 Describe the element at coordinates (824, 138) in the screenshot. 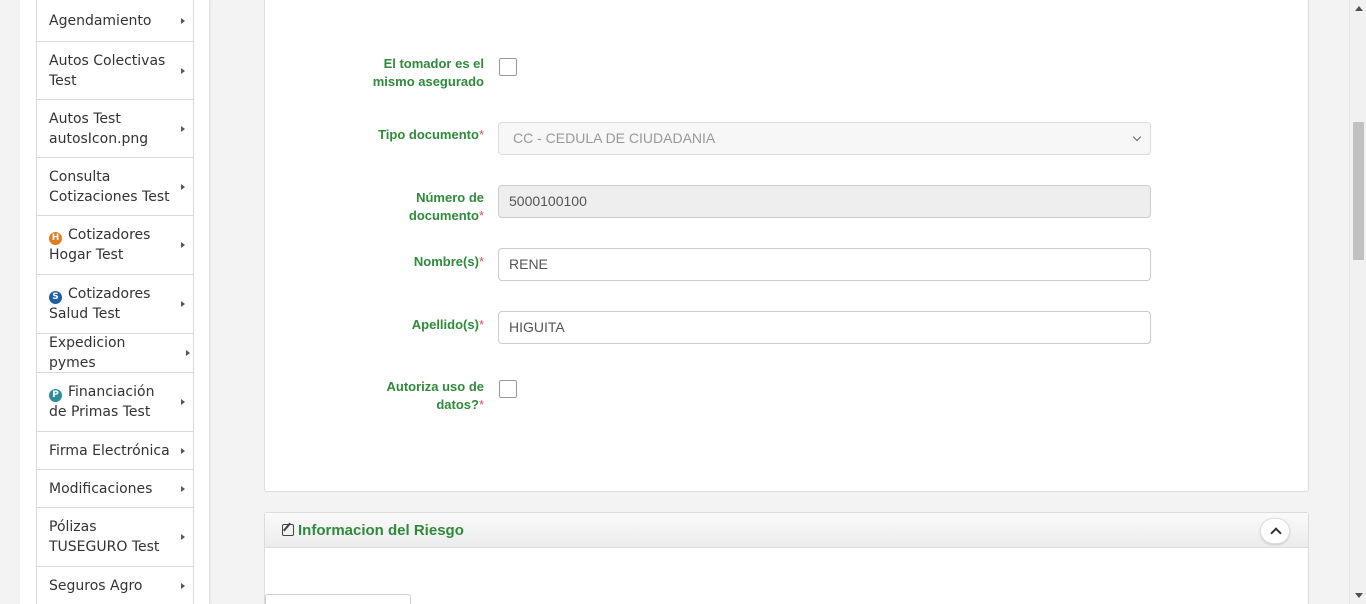

I see `tipo-documento-select: CC - CEDULA DE CIUDADANIA` at that location.